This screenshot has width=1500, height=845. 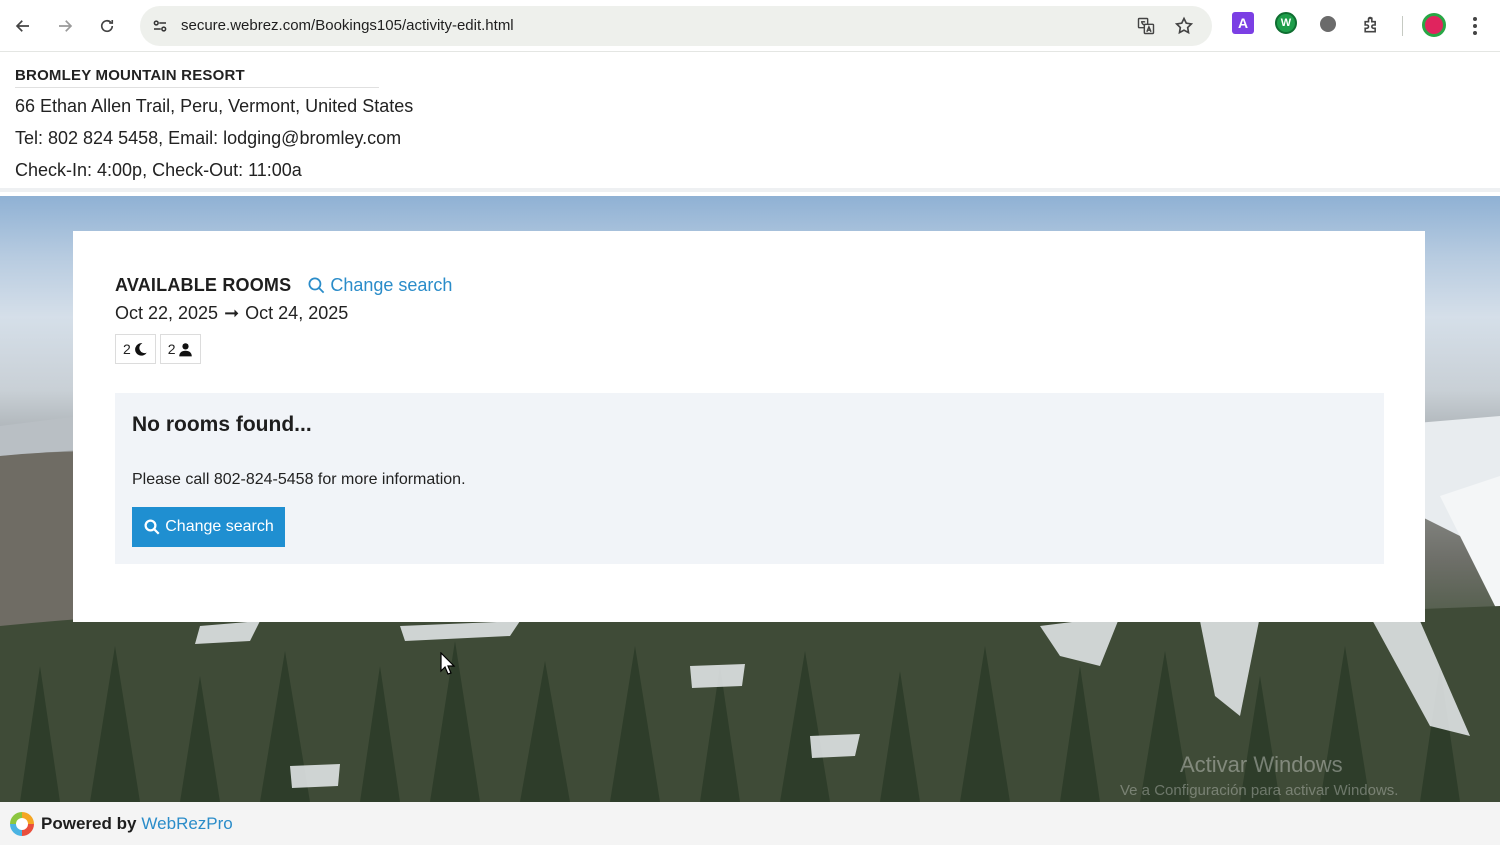 I want to click on change-search-link: Change search, so click(x=379, y=285).